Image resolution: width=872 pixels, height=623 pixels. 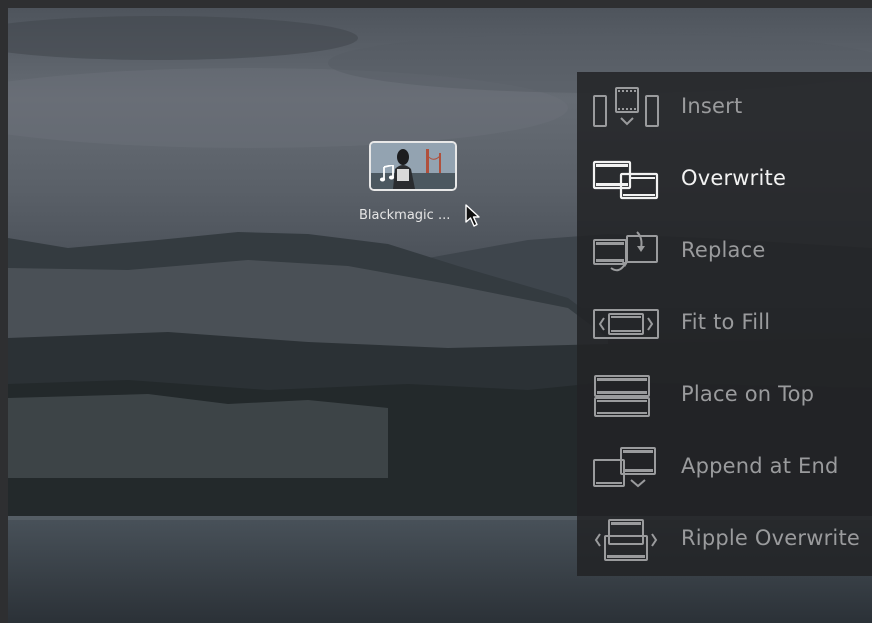 I want to click on overlay-item-overwrite: Overwrite, so click(x=724, y=180).